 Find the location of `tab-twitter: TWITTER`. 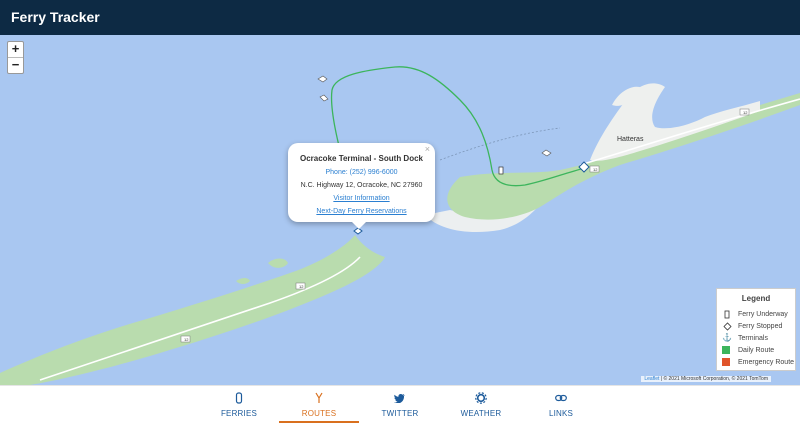

tab-twitter: TWITTER is located at coordinates (400, 404).